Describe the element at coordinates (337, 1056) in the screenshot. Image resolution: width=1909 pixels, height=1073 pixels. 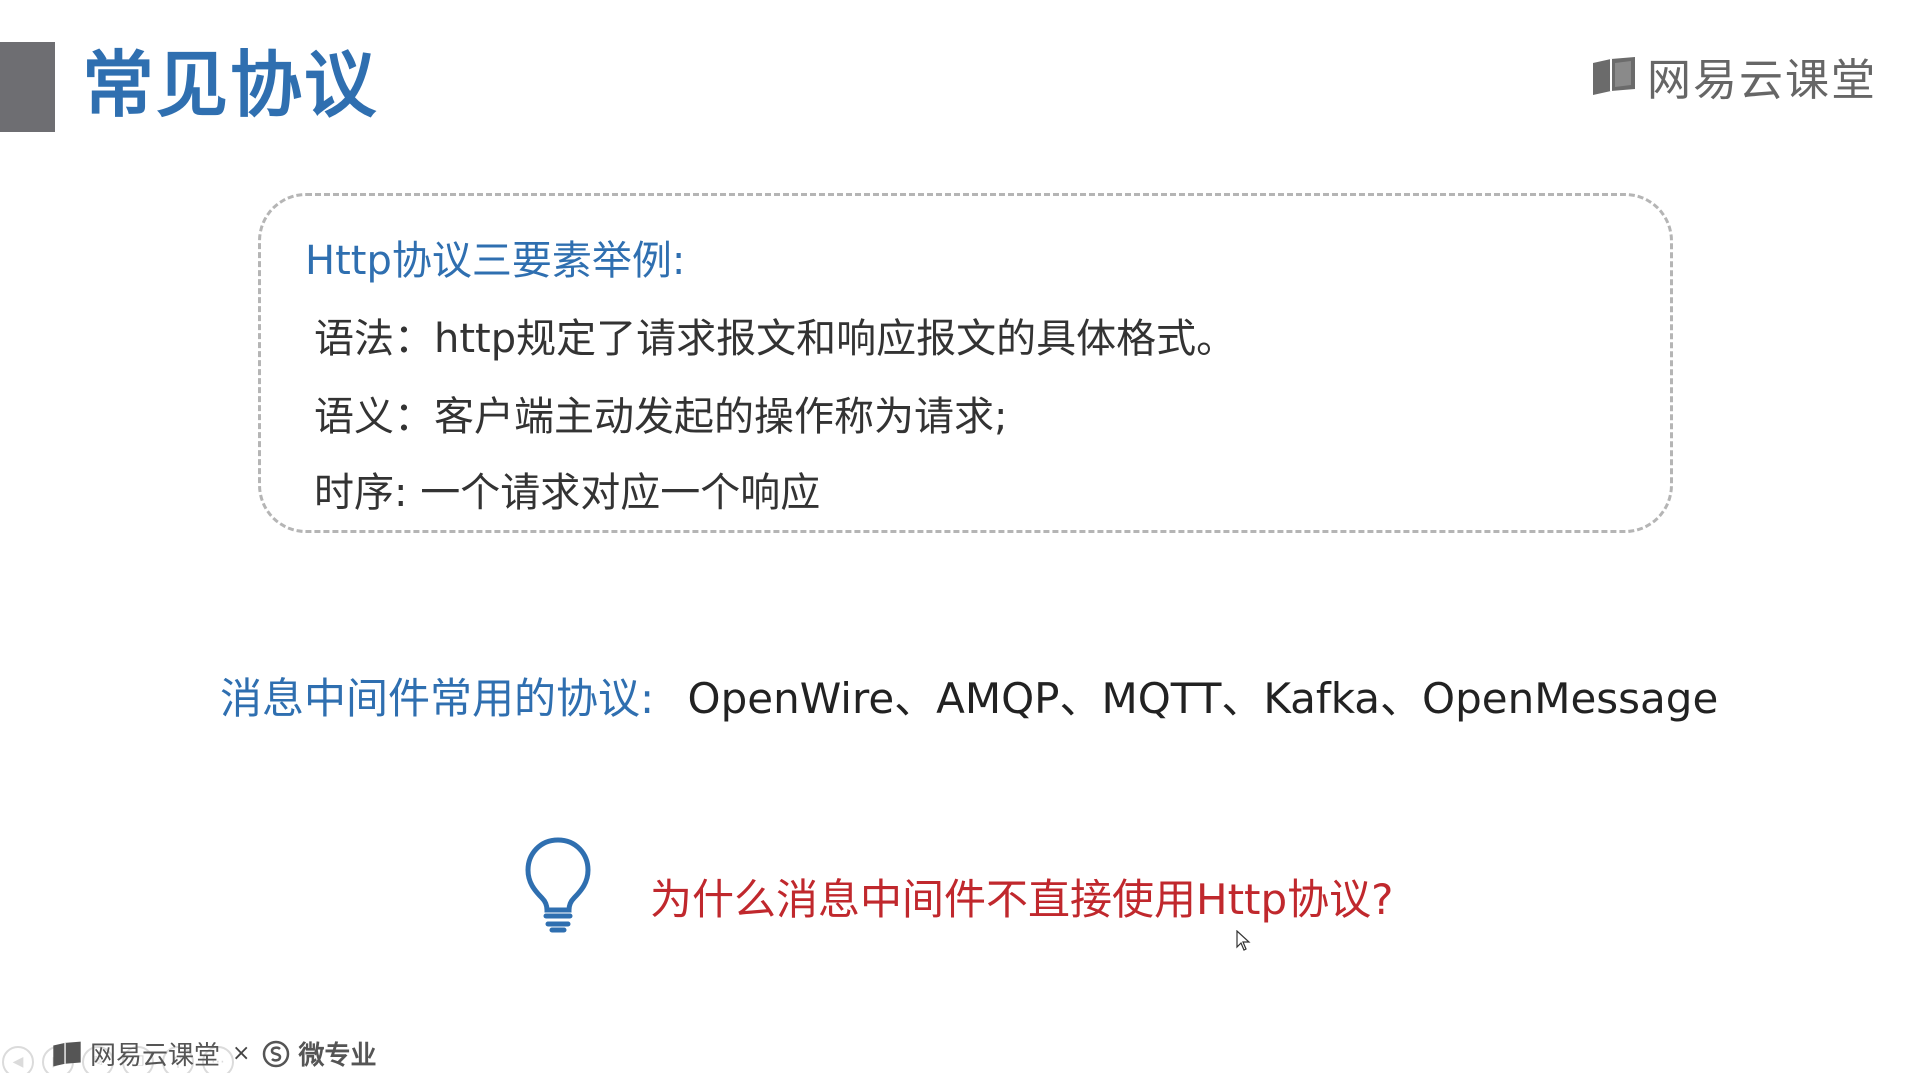
I see `footer-partner: 微专业` at that location.